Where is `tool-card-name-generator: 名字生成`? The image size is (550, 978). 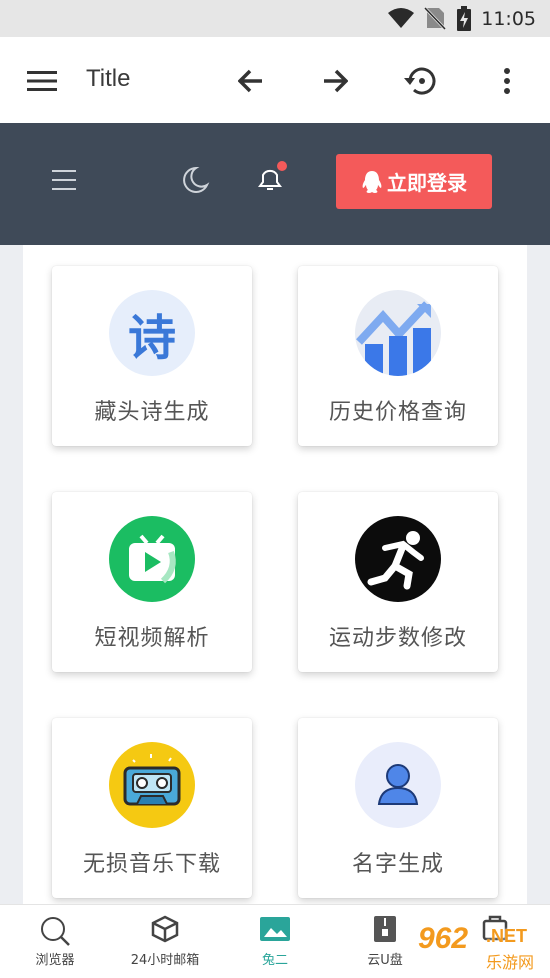 tool-card-name-generator: 名字生成 is located at coordinates (398, 808).